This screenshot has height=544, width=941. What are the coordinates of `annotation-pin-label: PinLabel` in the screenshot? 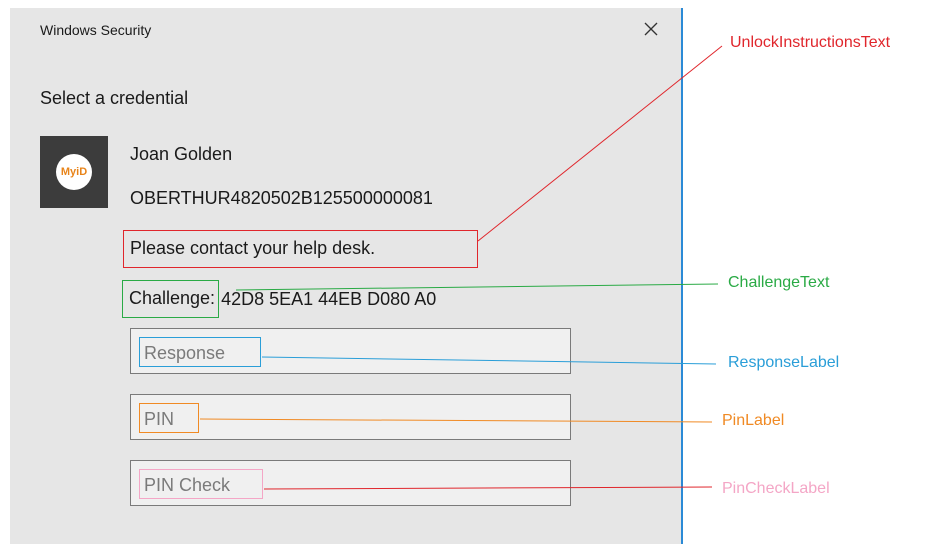 It's located at (753, 420).